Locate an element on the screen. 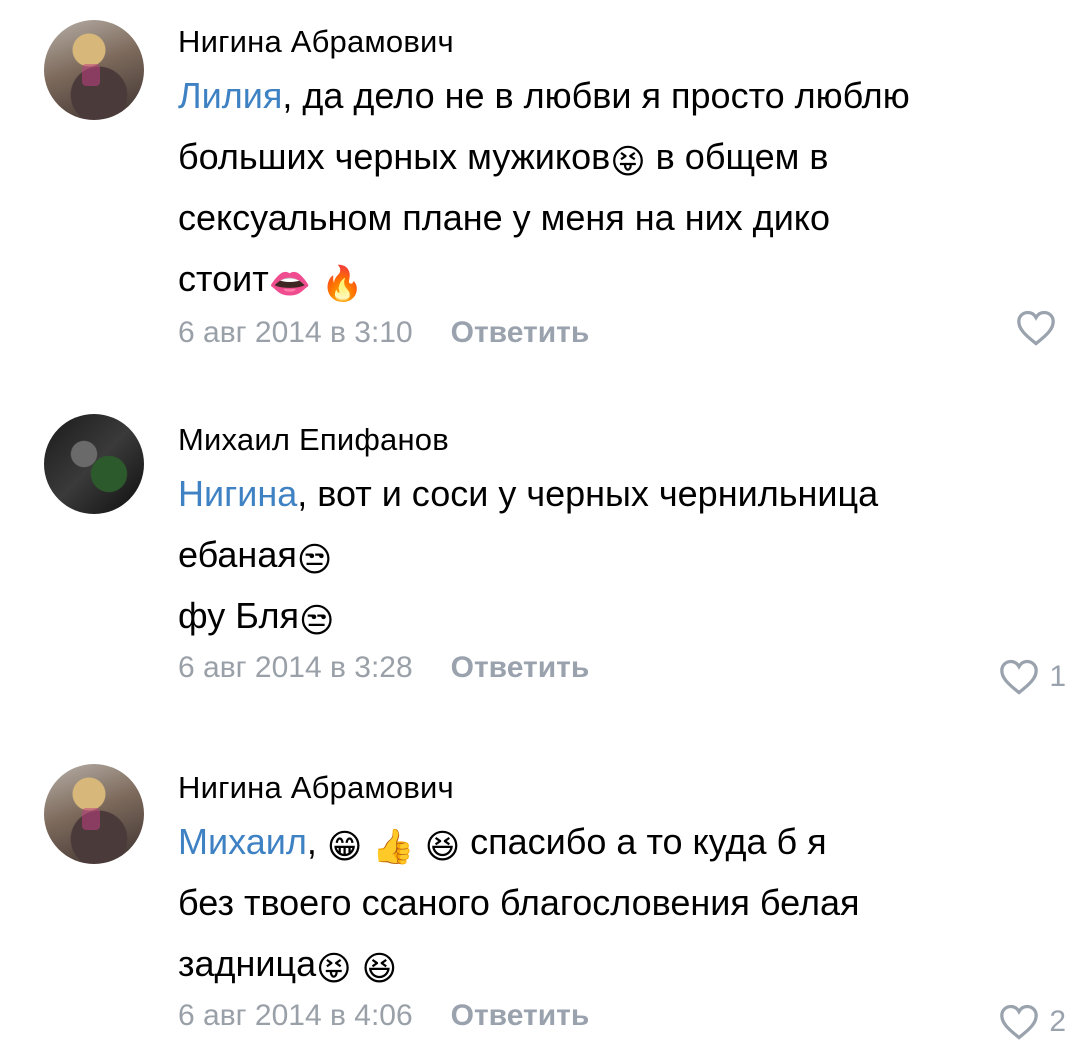 This screenshot has width=1080, height=1060. like-button: 2 is located at coordinates (1032, 1022).